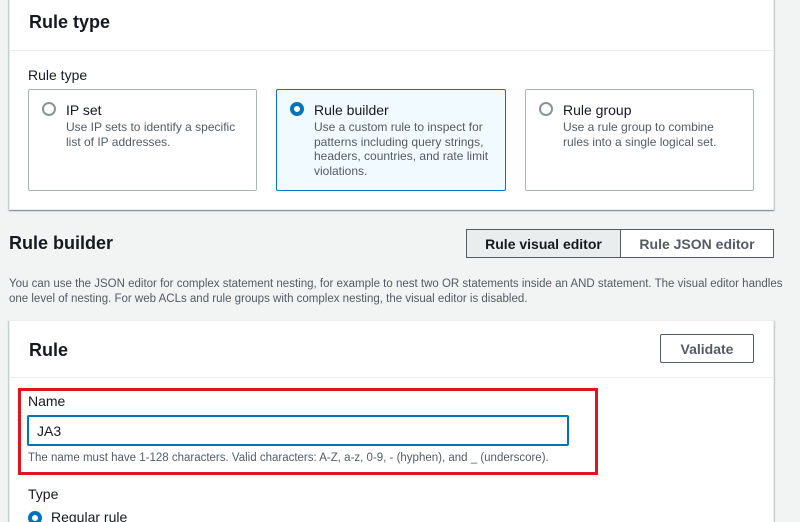 The height and width of the screenshot is (522, 800). Describe the element at coordinates (697, 243) in the screenshot. I see `tab-rule-json-editor: Rule JSON editor` at that location.